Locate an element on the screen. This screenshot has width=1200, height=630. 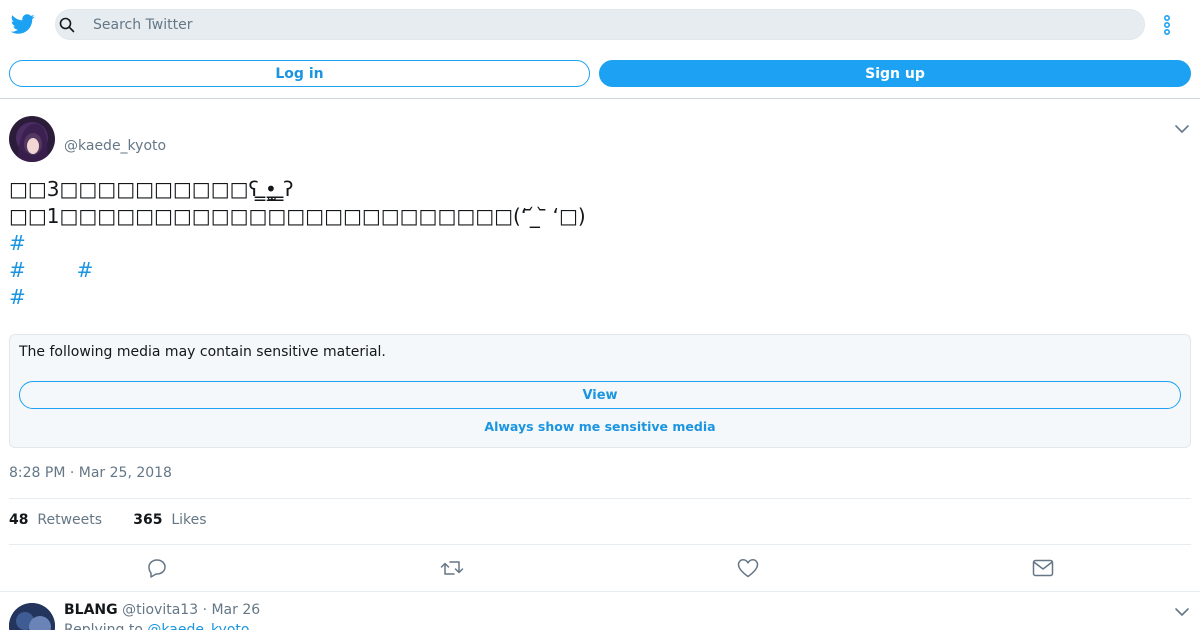
tweet-line: □□1□□□□□□□□□□□□□□□□□□□□□□□□(‘ ᷄ ̲ ᷅ ‘□) is located at coordinates (297, 216).